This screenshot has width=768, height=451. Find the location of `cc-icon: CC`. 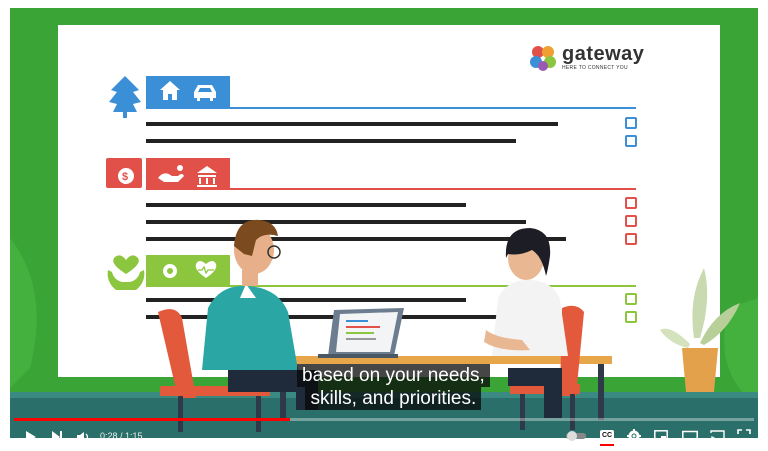

cc-icon: CC is located at coordinates (607, 435).